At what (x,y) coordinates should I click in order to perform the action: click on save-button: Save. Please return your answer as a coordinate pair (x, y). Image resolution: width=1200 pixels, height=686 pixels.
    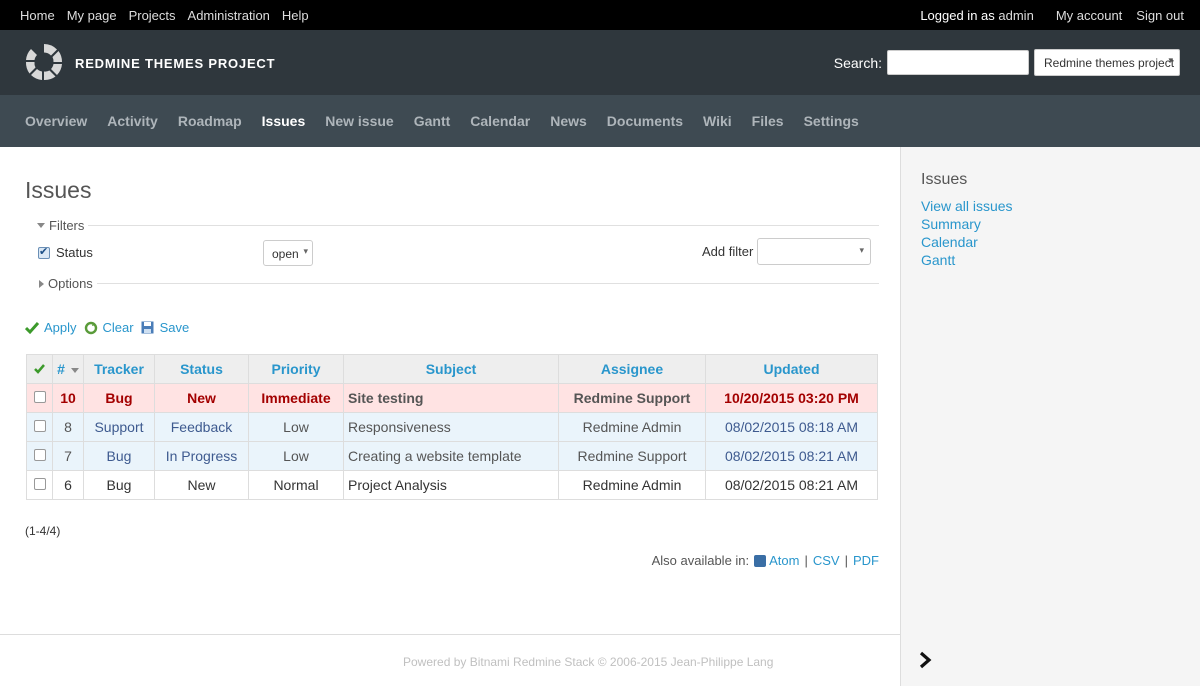
    Looking at the image, I should click on (165, 327).